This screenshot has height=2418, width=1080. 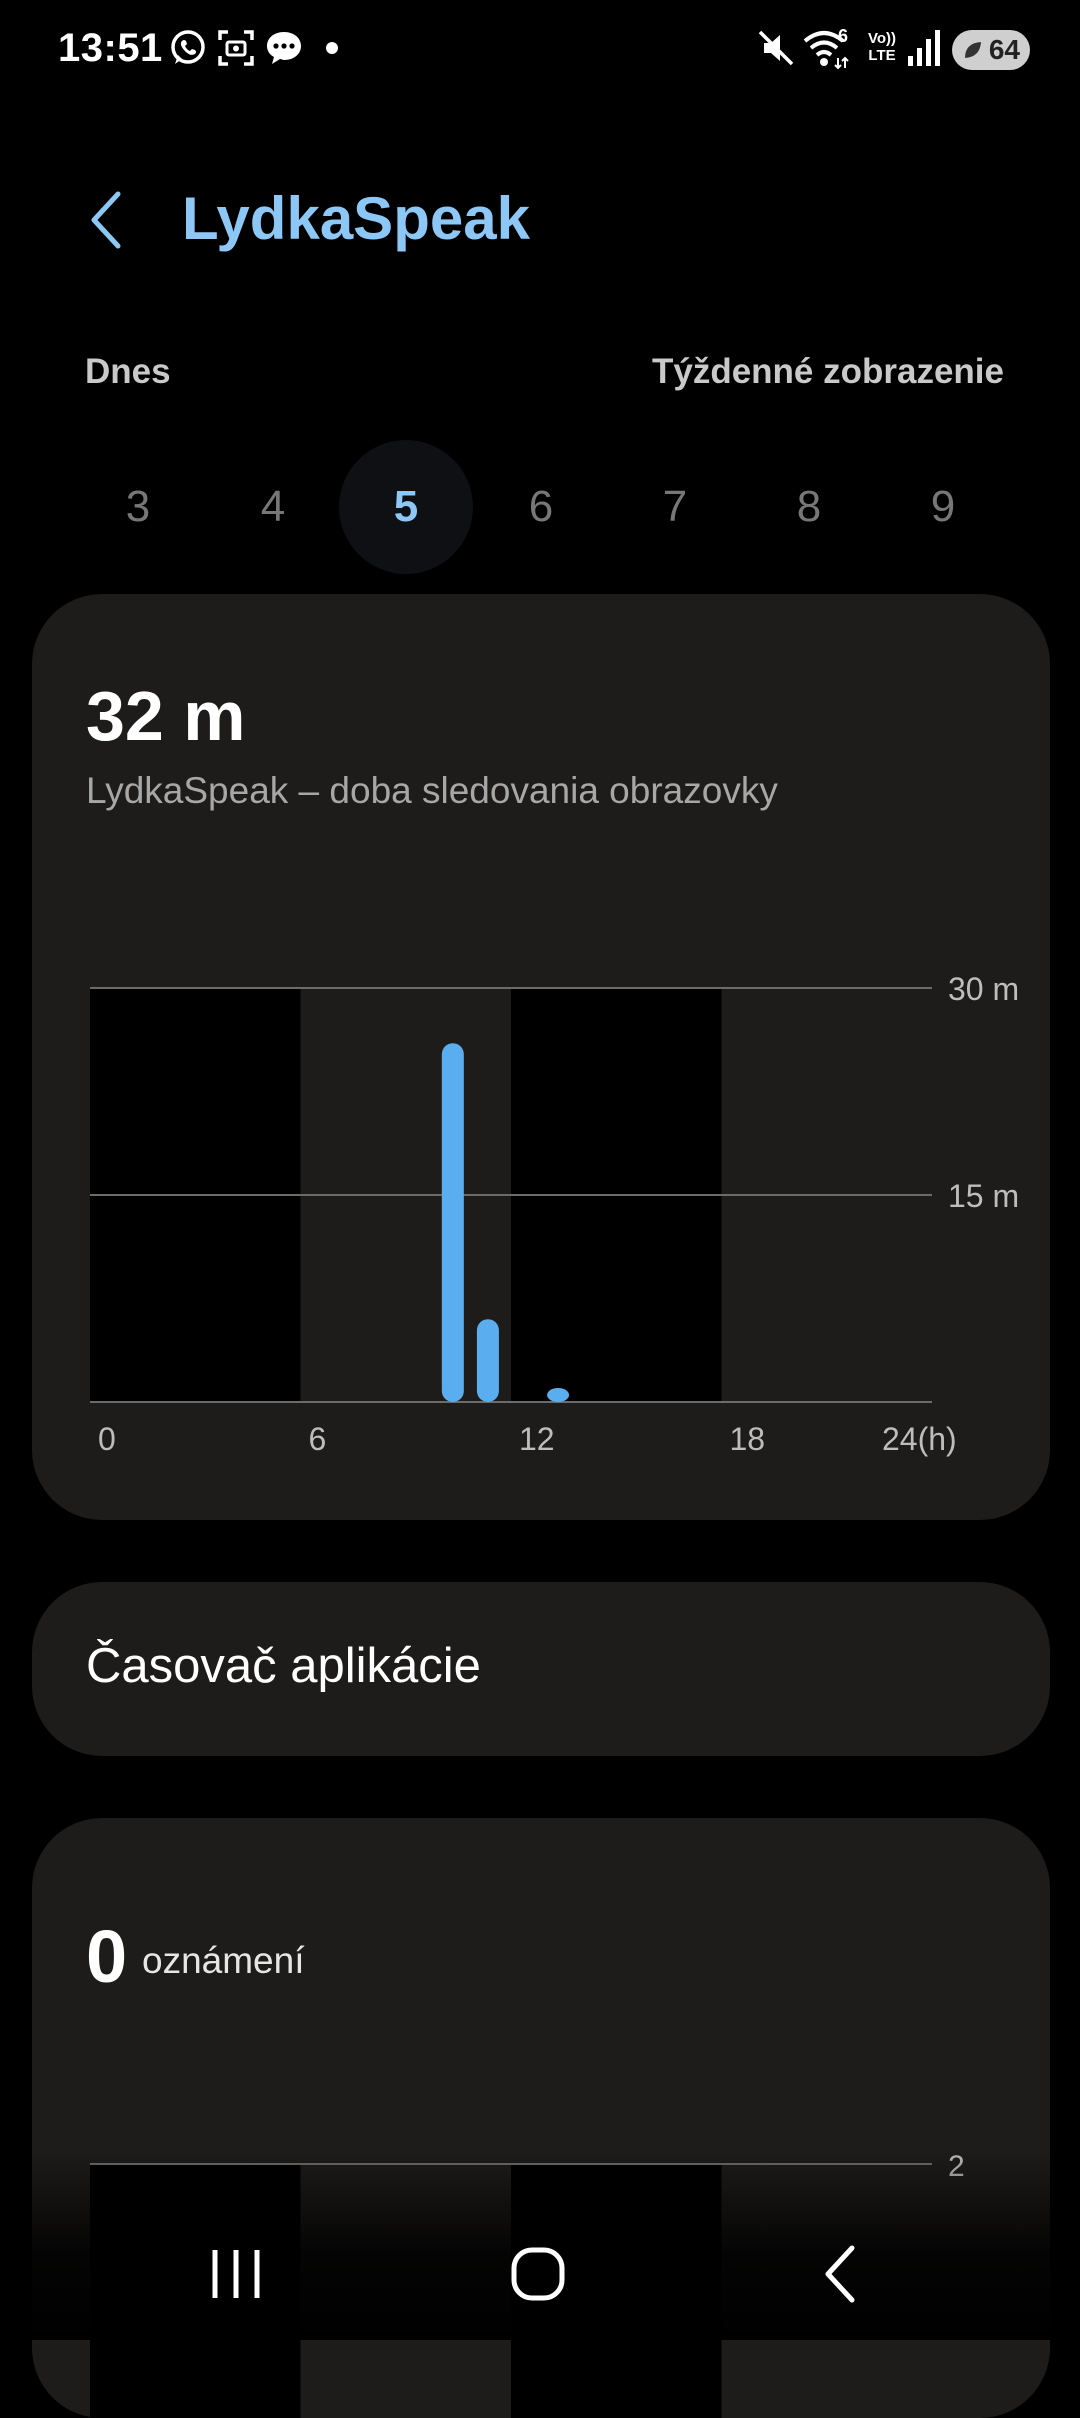 What do you see at coordinates (919, 1439) in the screenshot?
I see `x-tick-label: 24(h)` at bounding box center [919, 1439].